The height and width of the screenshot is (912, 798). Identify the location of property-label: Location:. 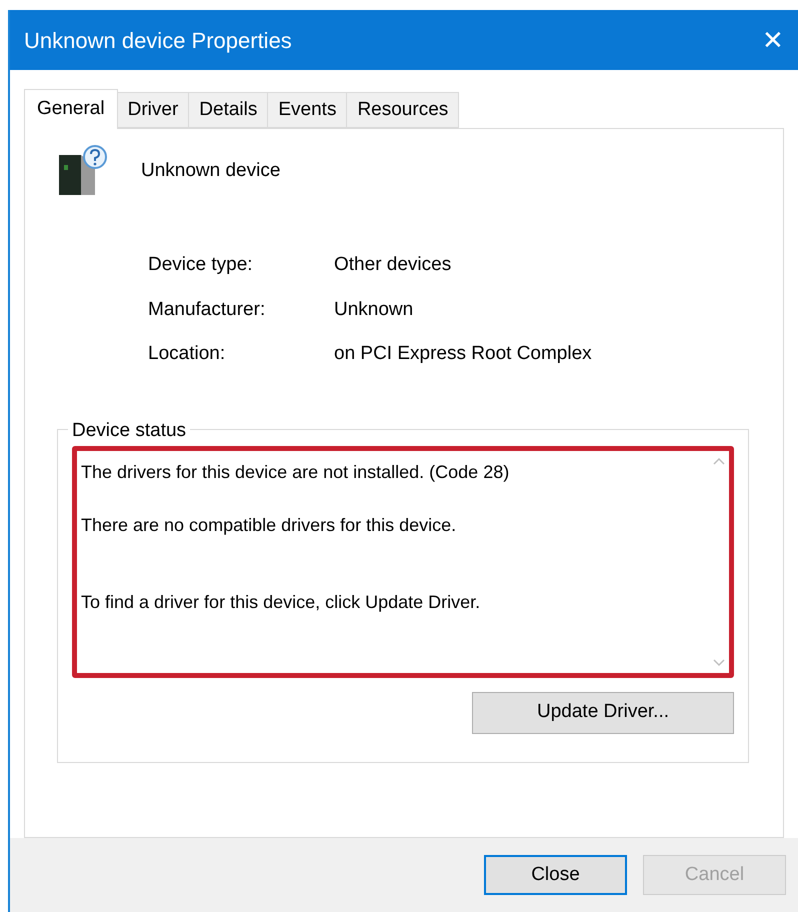
(187, 354).